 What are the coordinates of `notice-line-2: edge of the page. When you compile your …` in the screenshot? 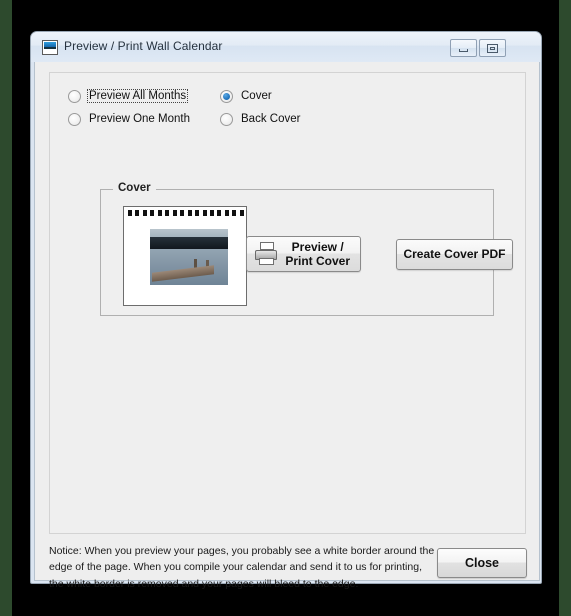 It's located at (235, 567).